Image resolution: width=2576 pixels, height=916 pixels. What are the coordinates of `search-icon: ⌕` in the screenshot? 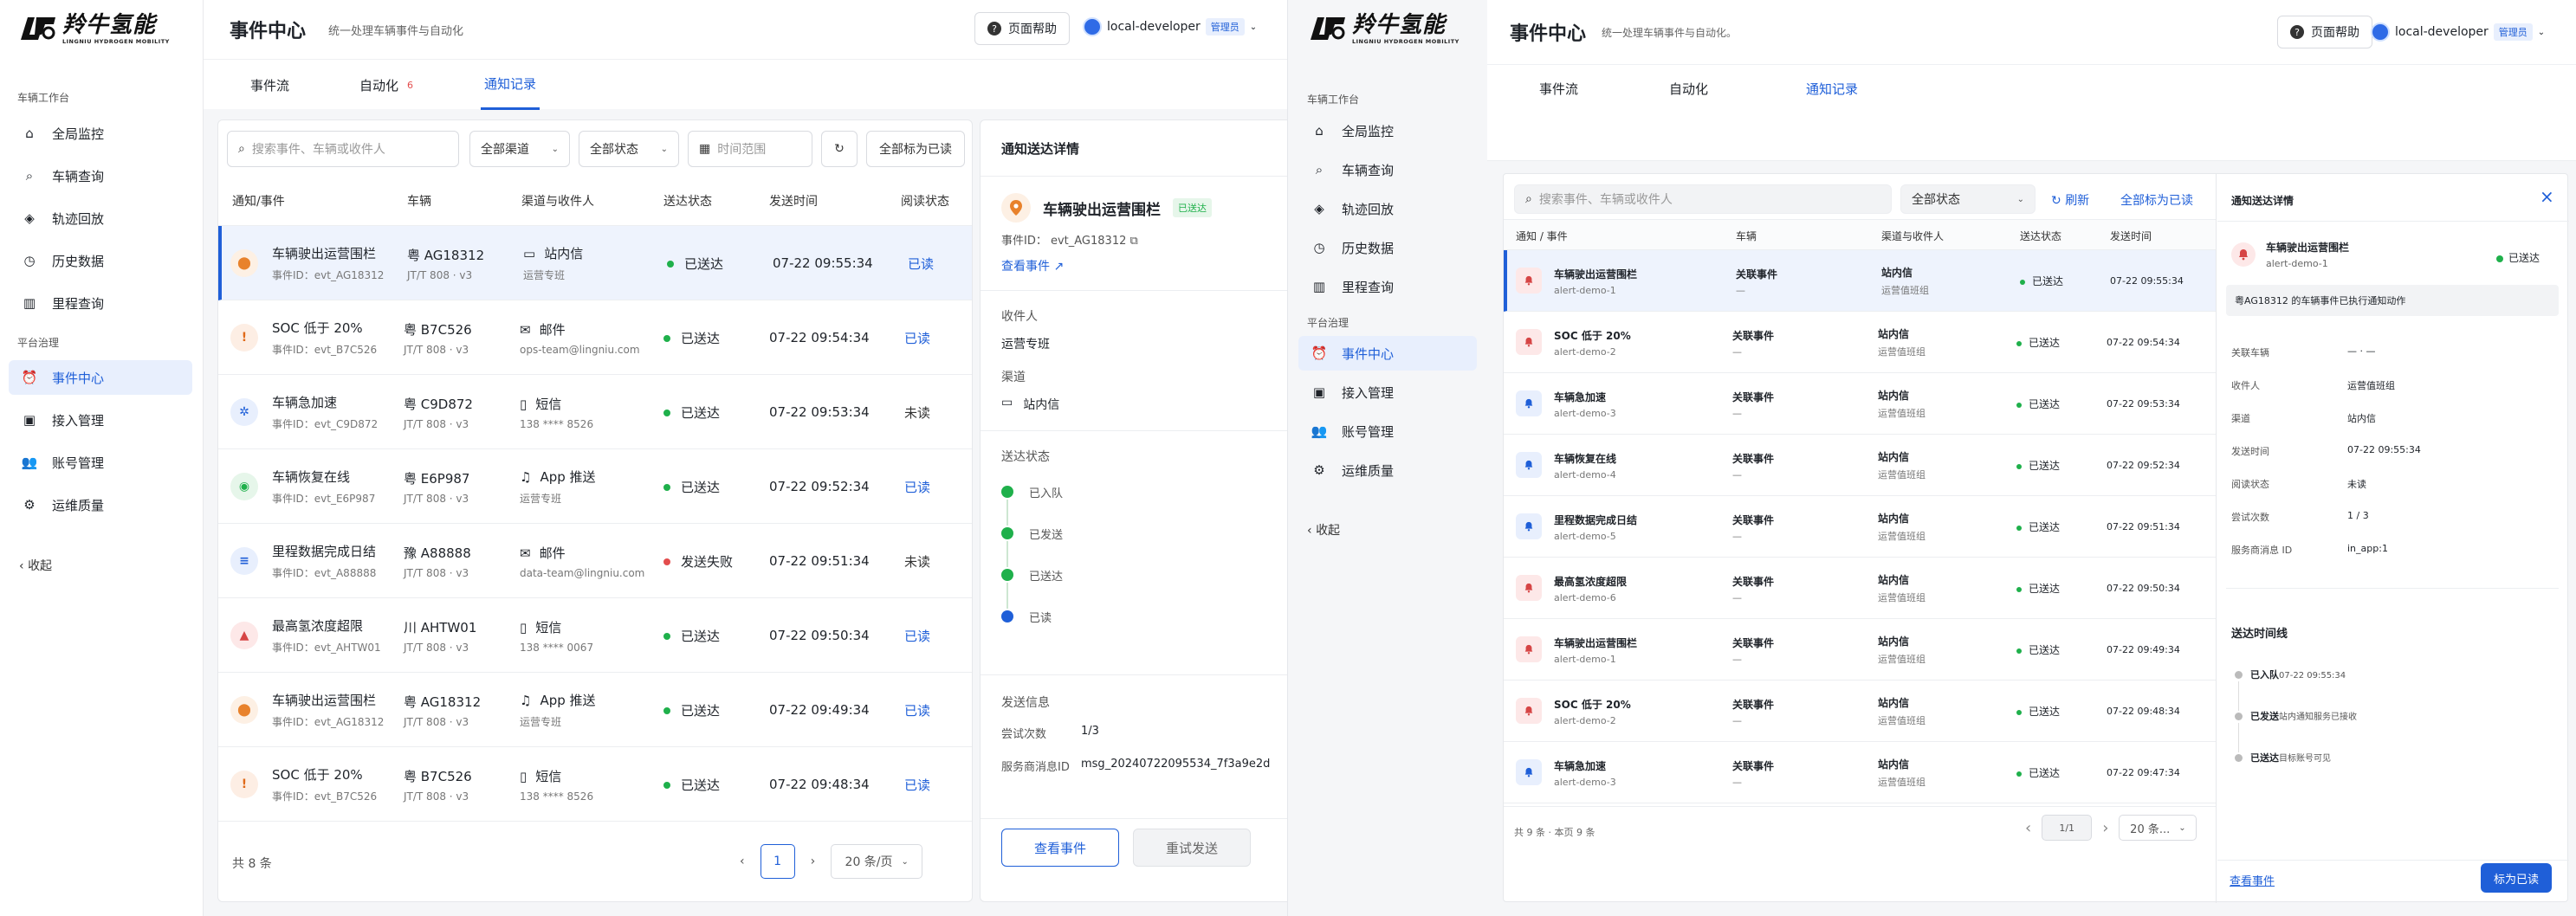 It's located at (241, 149).